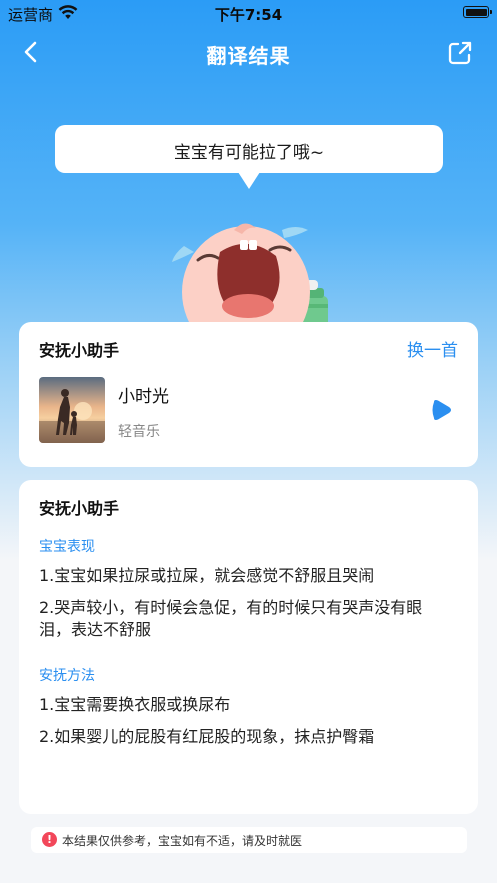 The height and width of the screenshot is (883, 497). I want to click on advice-card-title: 安抚小助手, so click(79, 508).